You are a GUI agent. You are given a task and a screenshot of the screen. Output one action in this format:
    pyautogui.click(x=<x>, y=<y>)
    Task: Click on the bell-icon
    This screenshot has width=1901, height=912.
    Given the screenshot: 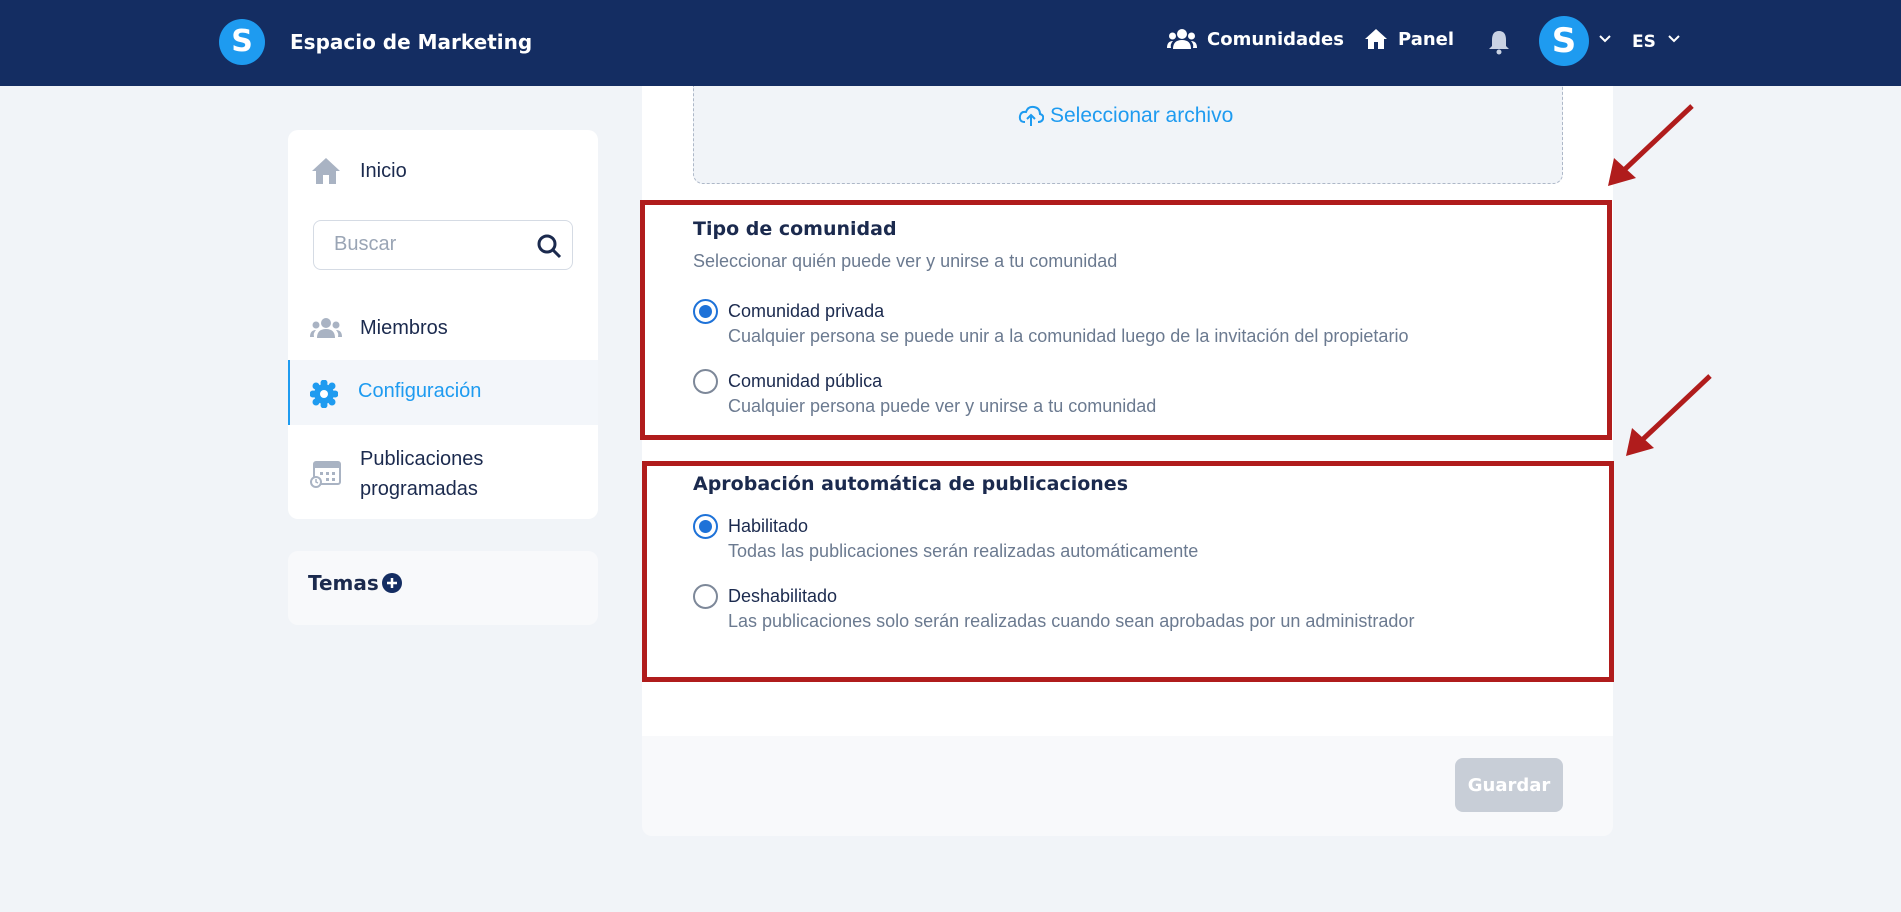 What is the action you would take?
    pyautogui.click(x=1499, y=42)
    